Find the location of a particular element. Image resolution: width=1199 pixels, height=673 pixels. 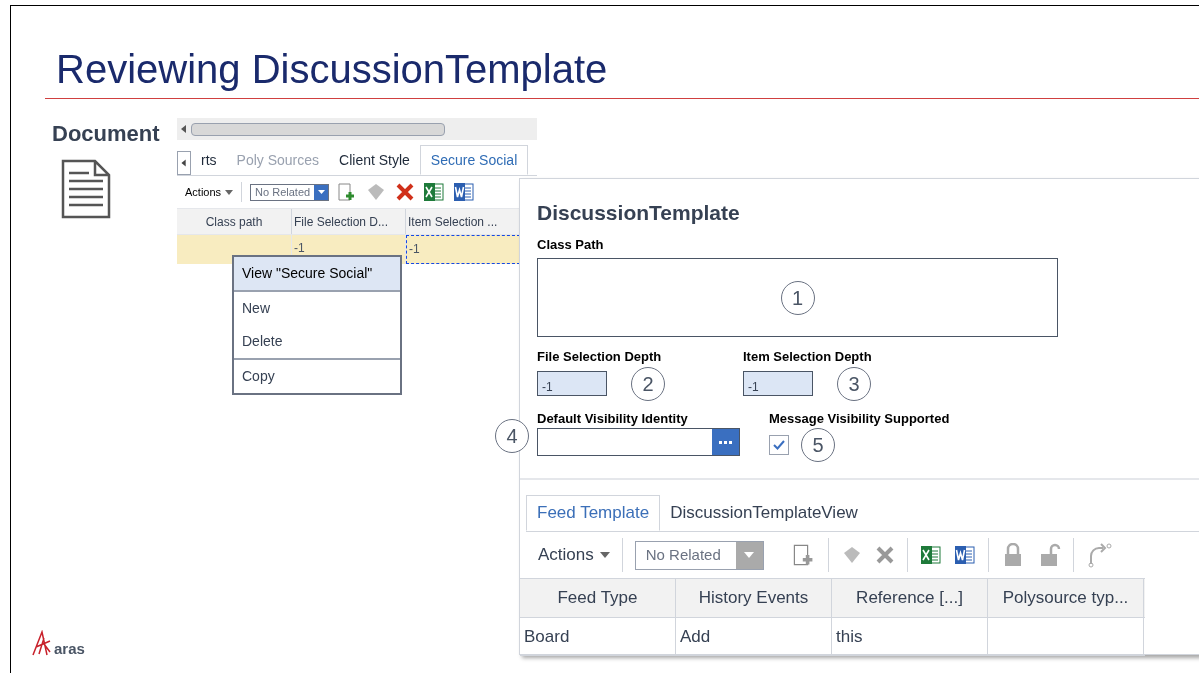

callout-number: 3 is located at coordinates (854, 383).